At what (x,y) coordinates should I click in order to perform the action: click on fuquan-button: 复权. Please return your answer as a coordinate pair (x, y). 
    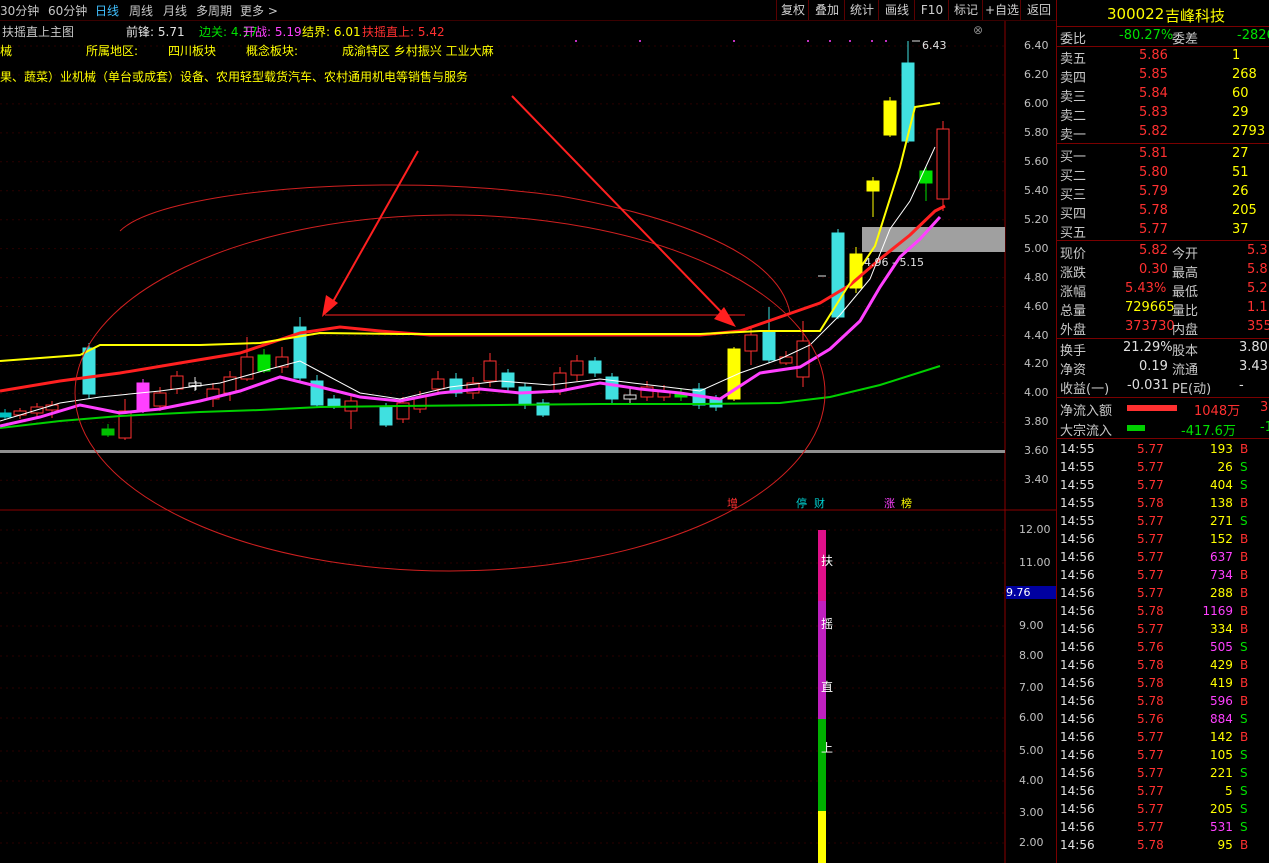
    Looking at the image, I should click on (792, 10).